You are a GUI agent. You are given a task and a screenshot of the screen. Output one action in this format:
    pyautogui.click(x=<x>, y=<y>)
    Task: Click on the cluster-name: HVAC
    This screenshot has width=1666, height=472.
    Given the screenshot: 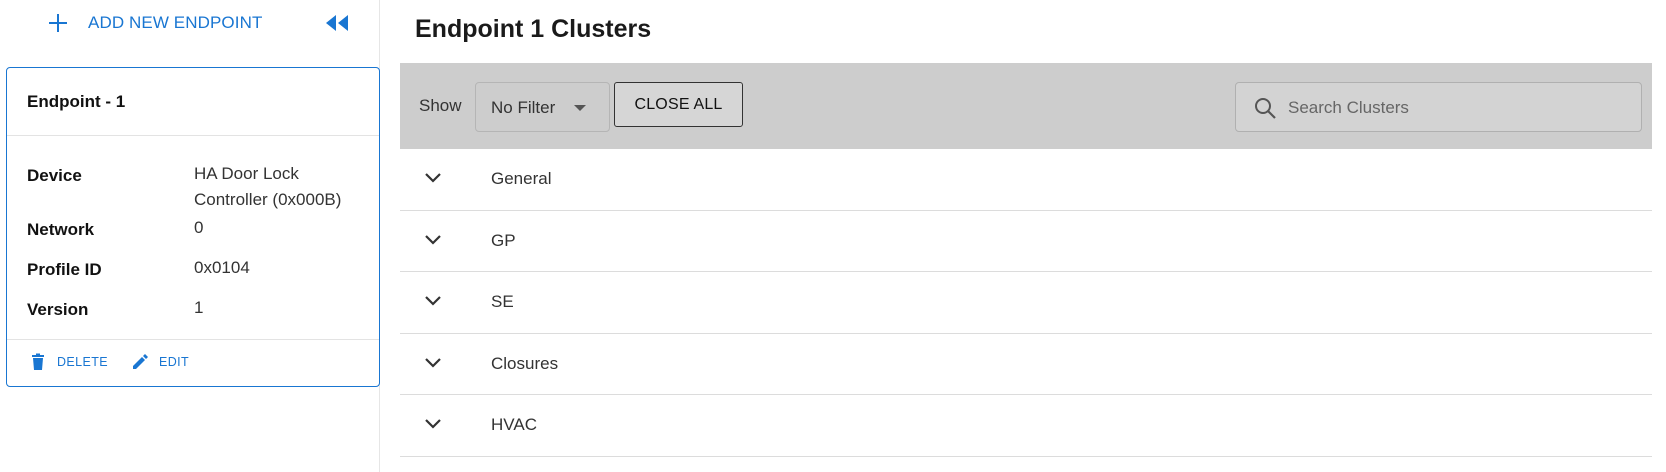 What is the action you would take?
    pyautogui.click(x=514, y=424)
    